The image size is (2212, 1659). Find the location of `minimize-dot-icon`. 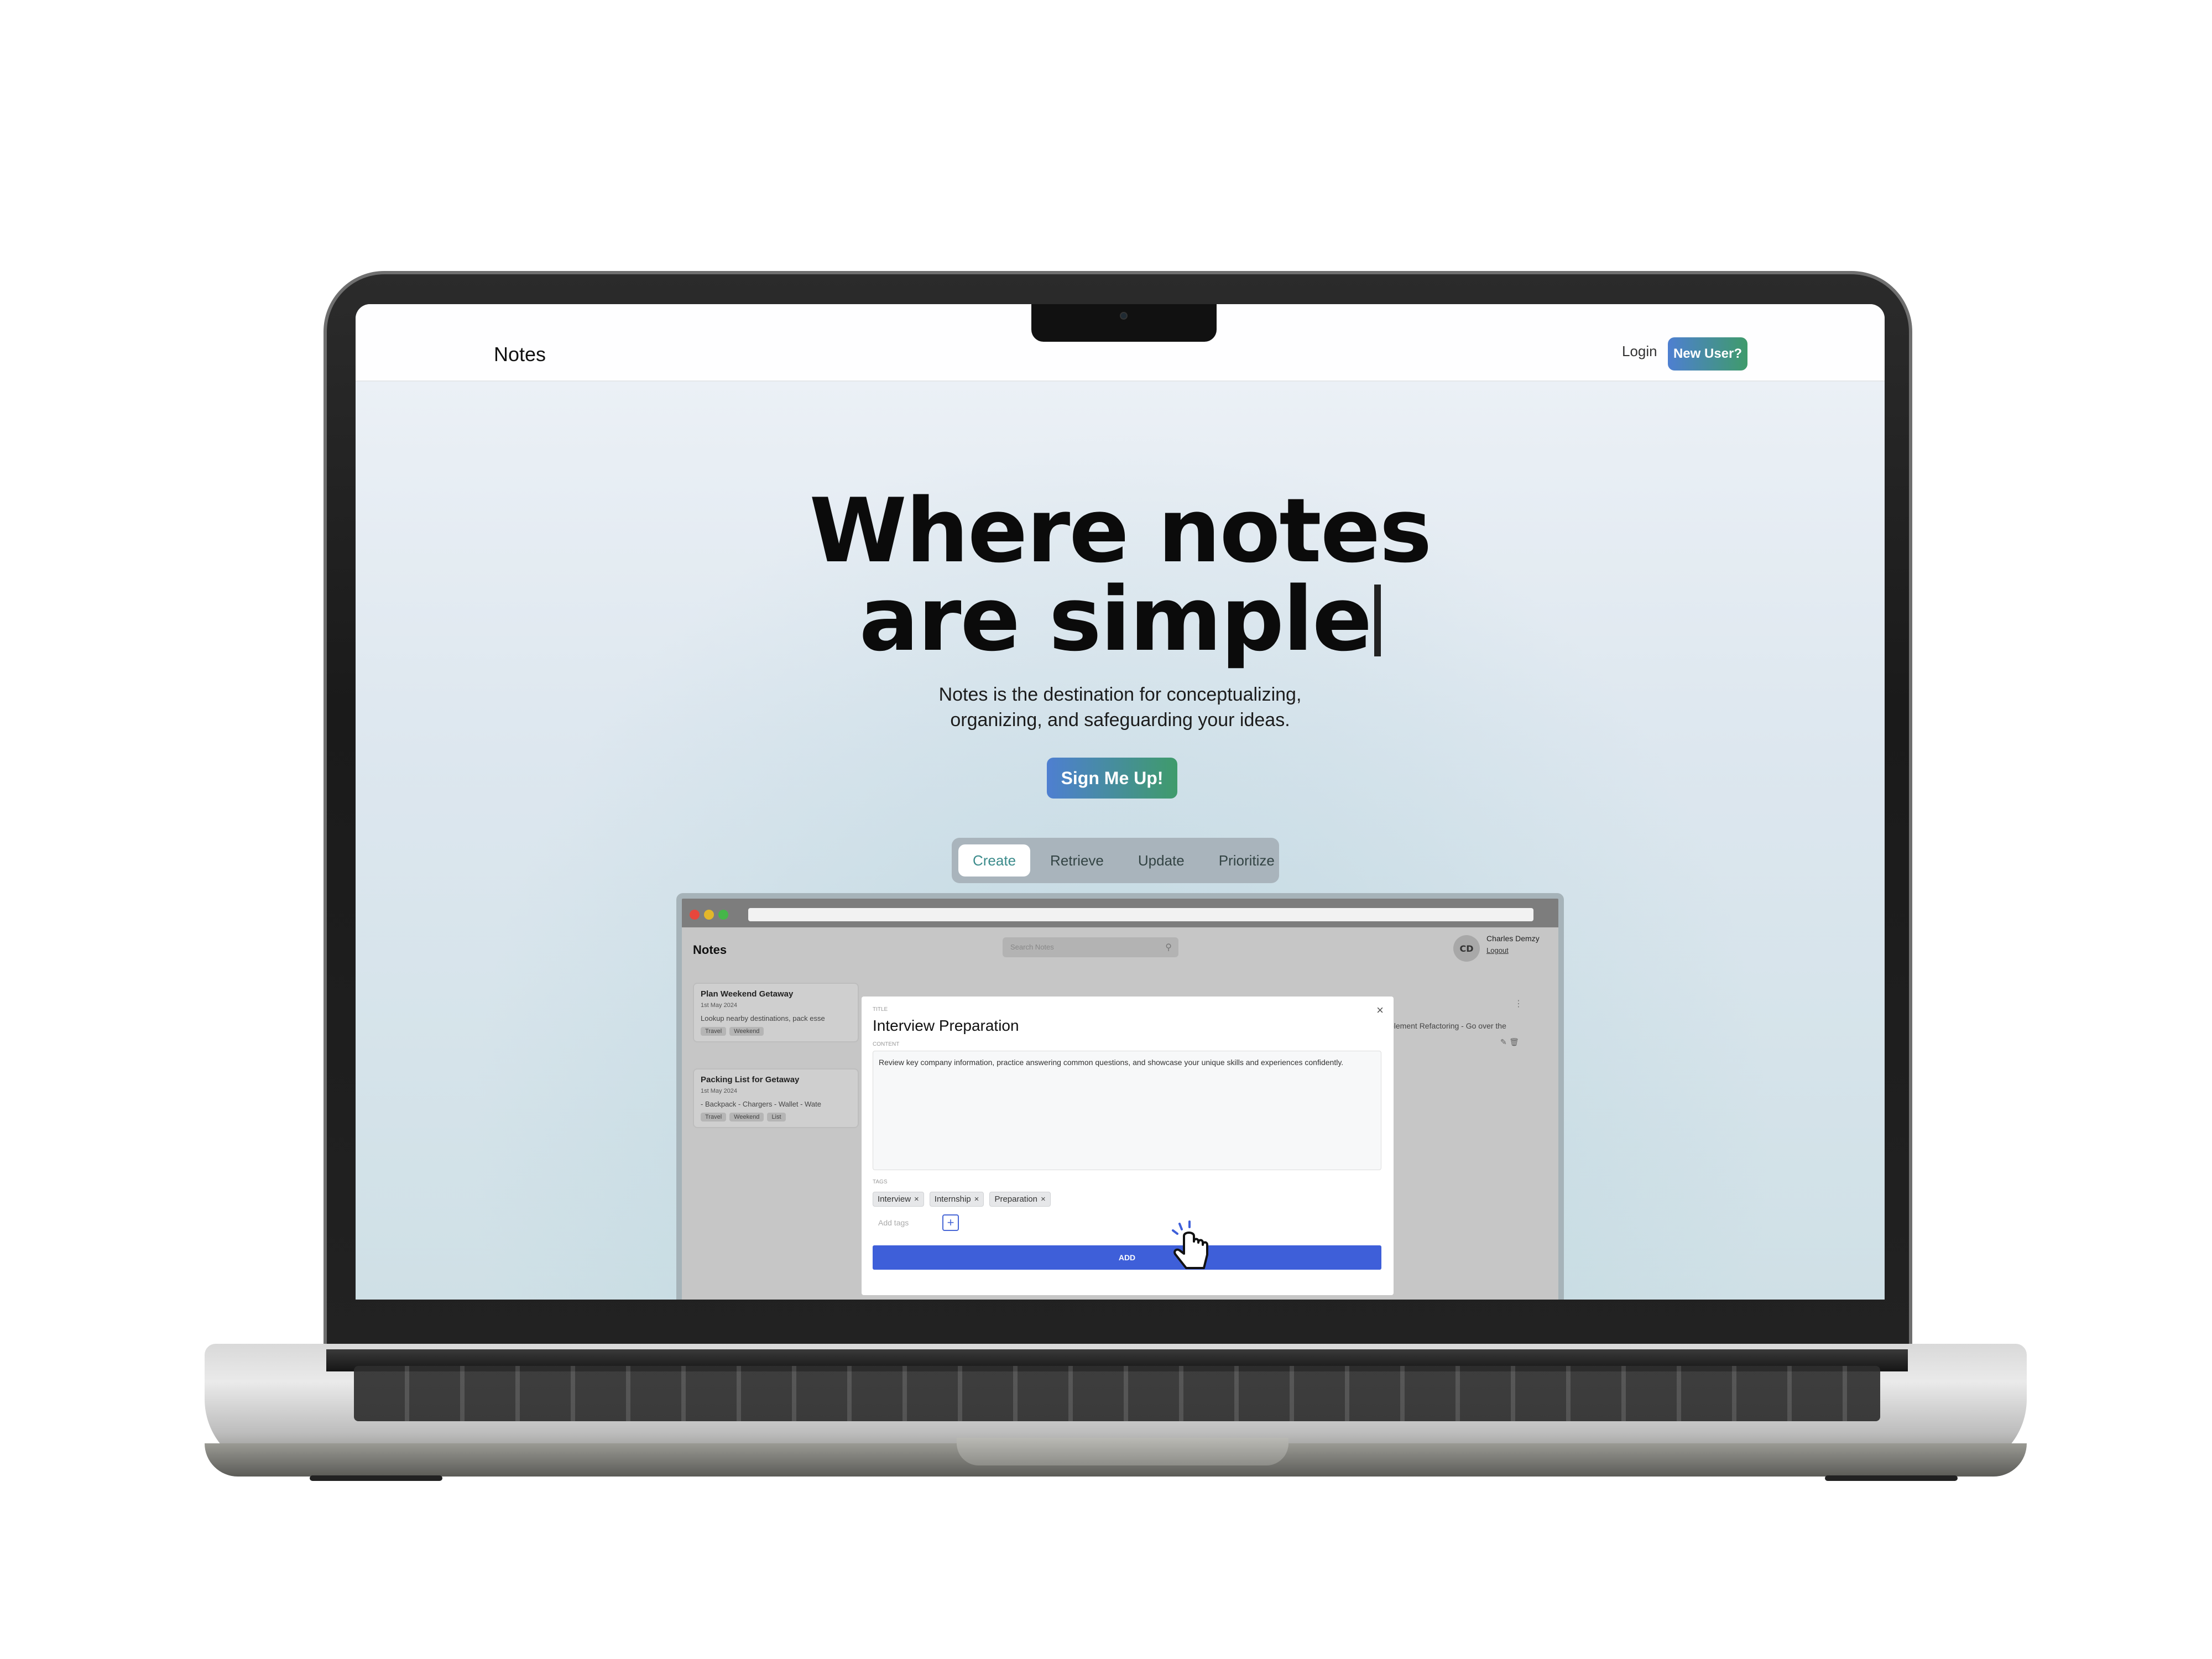

minimize-dot-icon is located at coordinates (709, 915).